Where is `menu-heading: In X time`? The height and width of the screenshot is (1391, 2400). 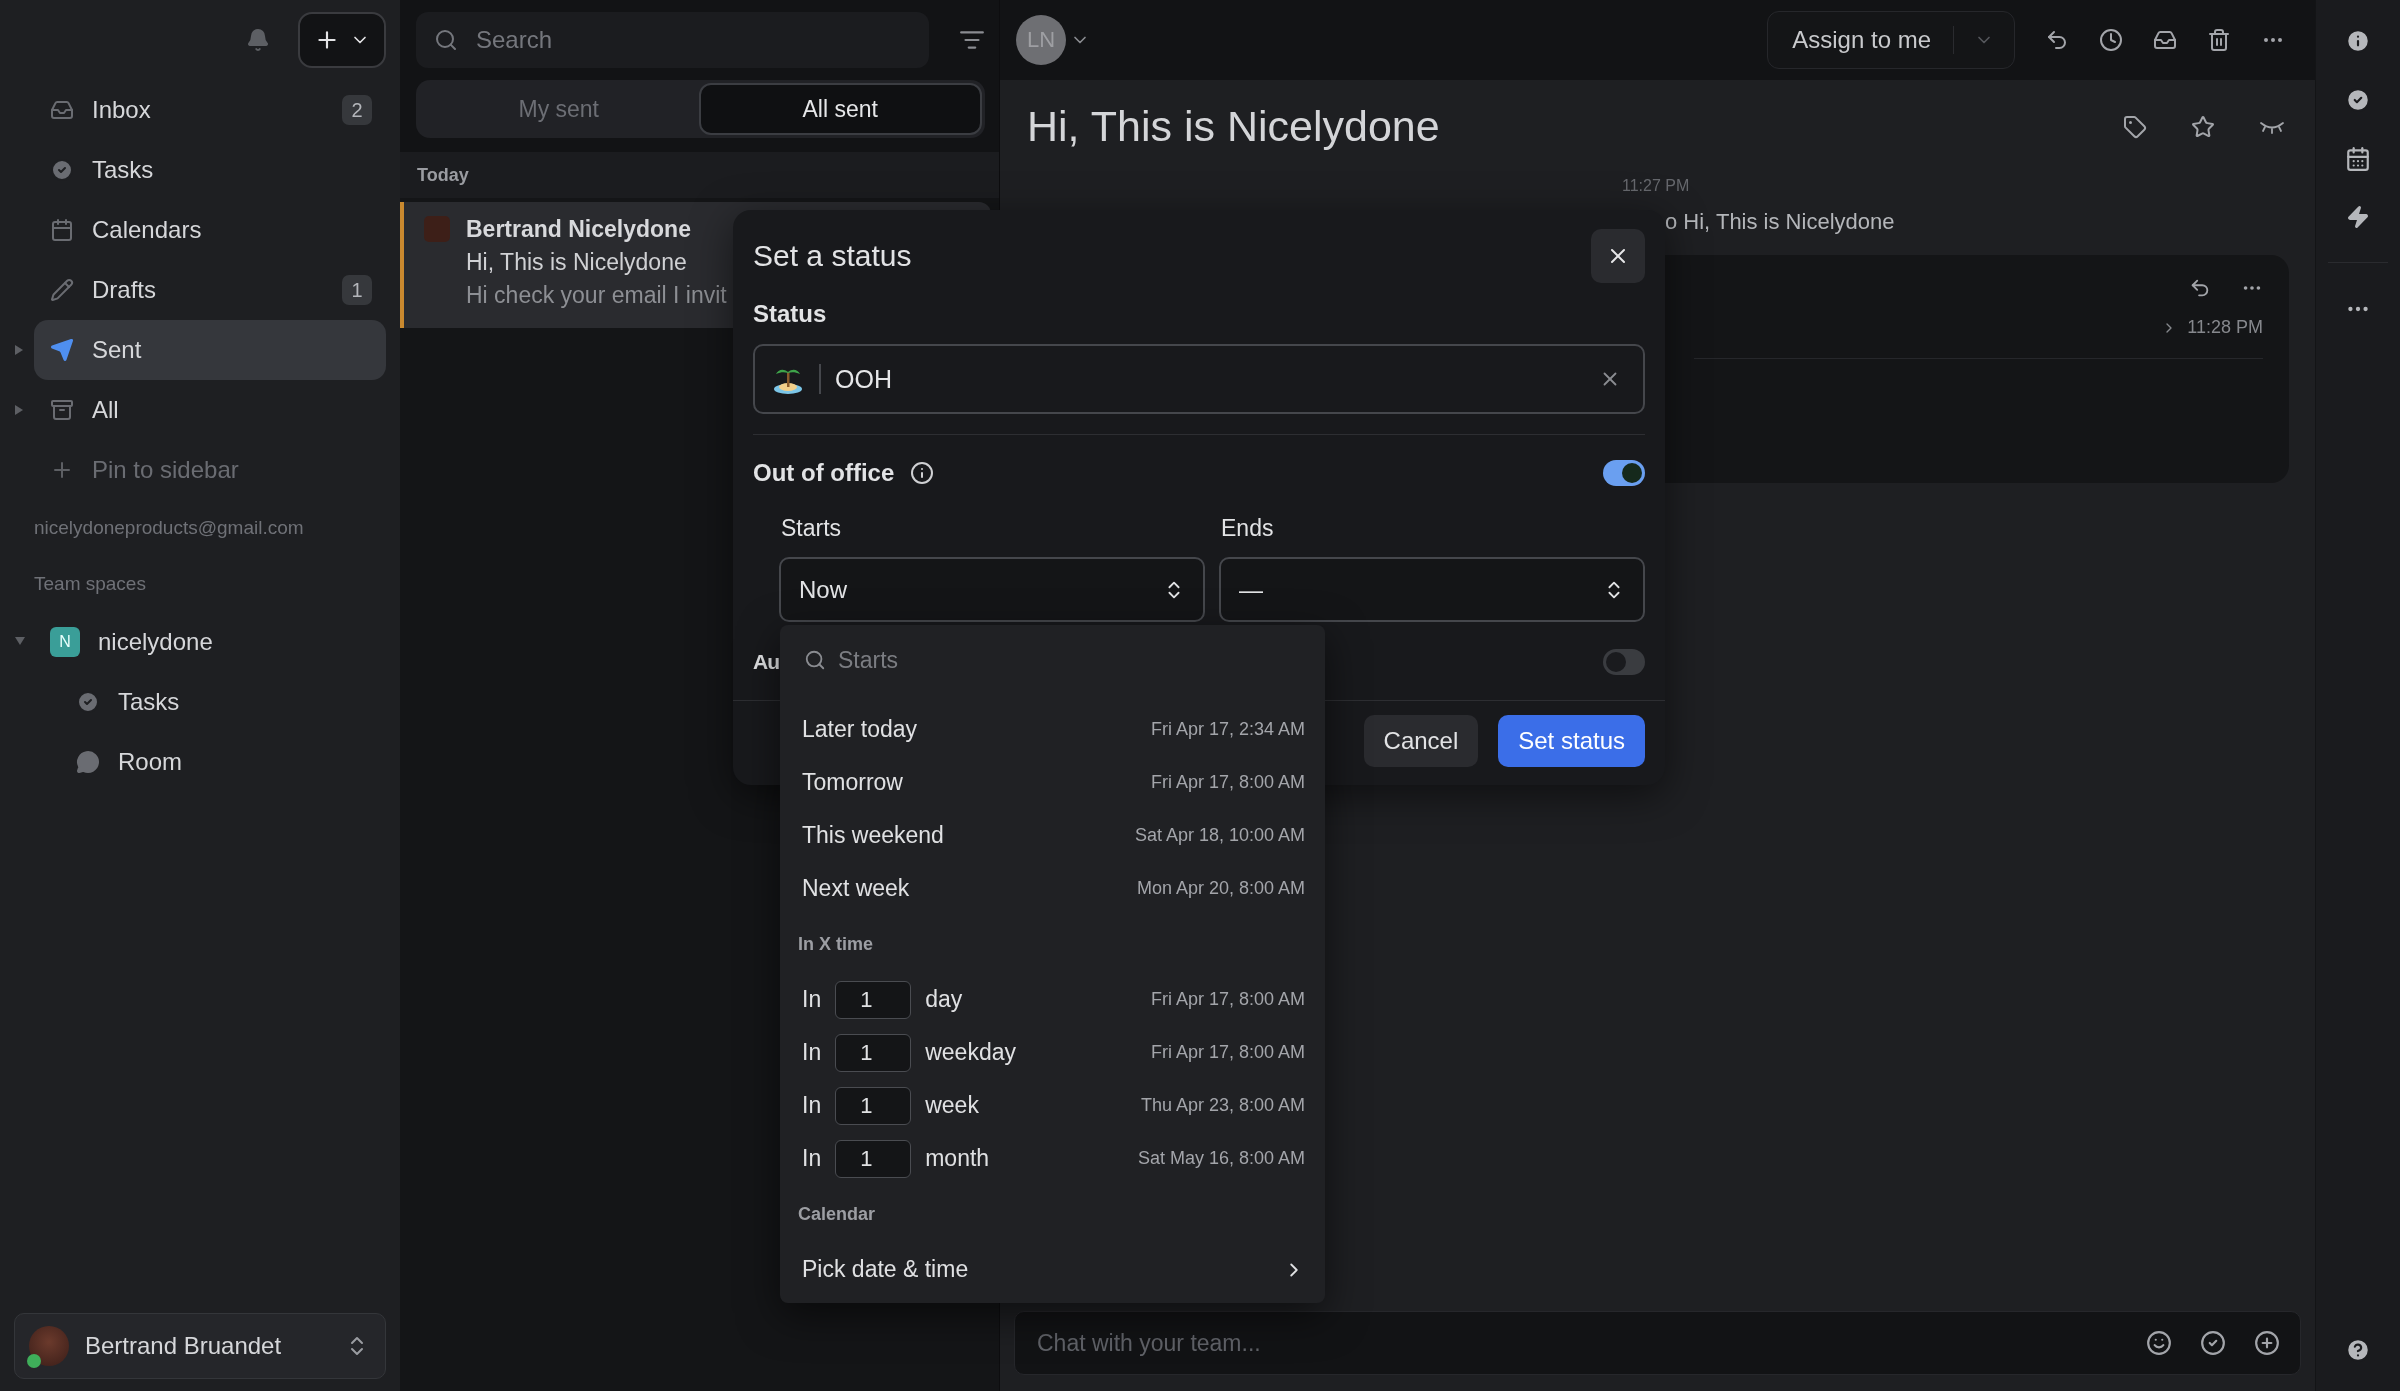 menu-heading: In X time is located at coordinates (835, 944).